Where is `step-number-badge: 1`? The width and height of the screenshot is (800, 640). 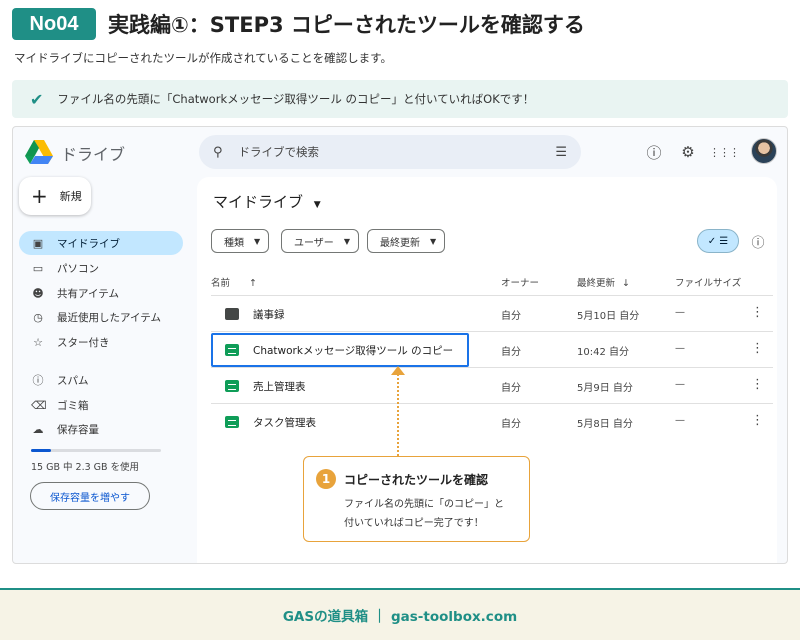
step-number-badge: 1 is located at coordinates (326, 479).